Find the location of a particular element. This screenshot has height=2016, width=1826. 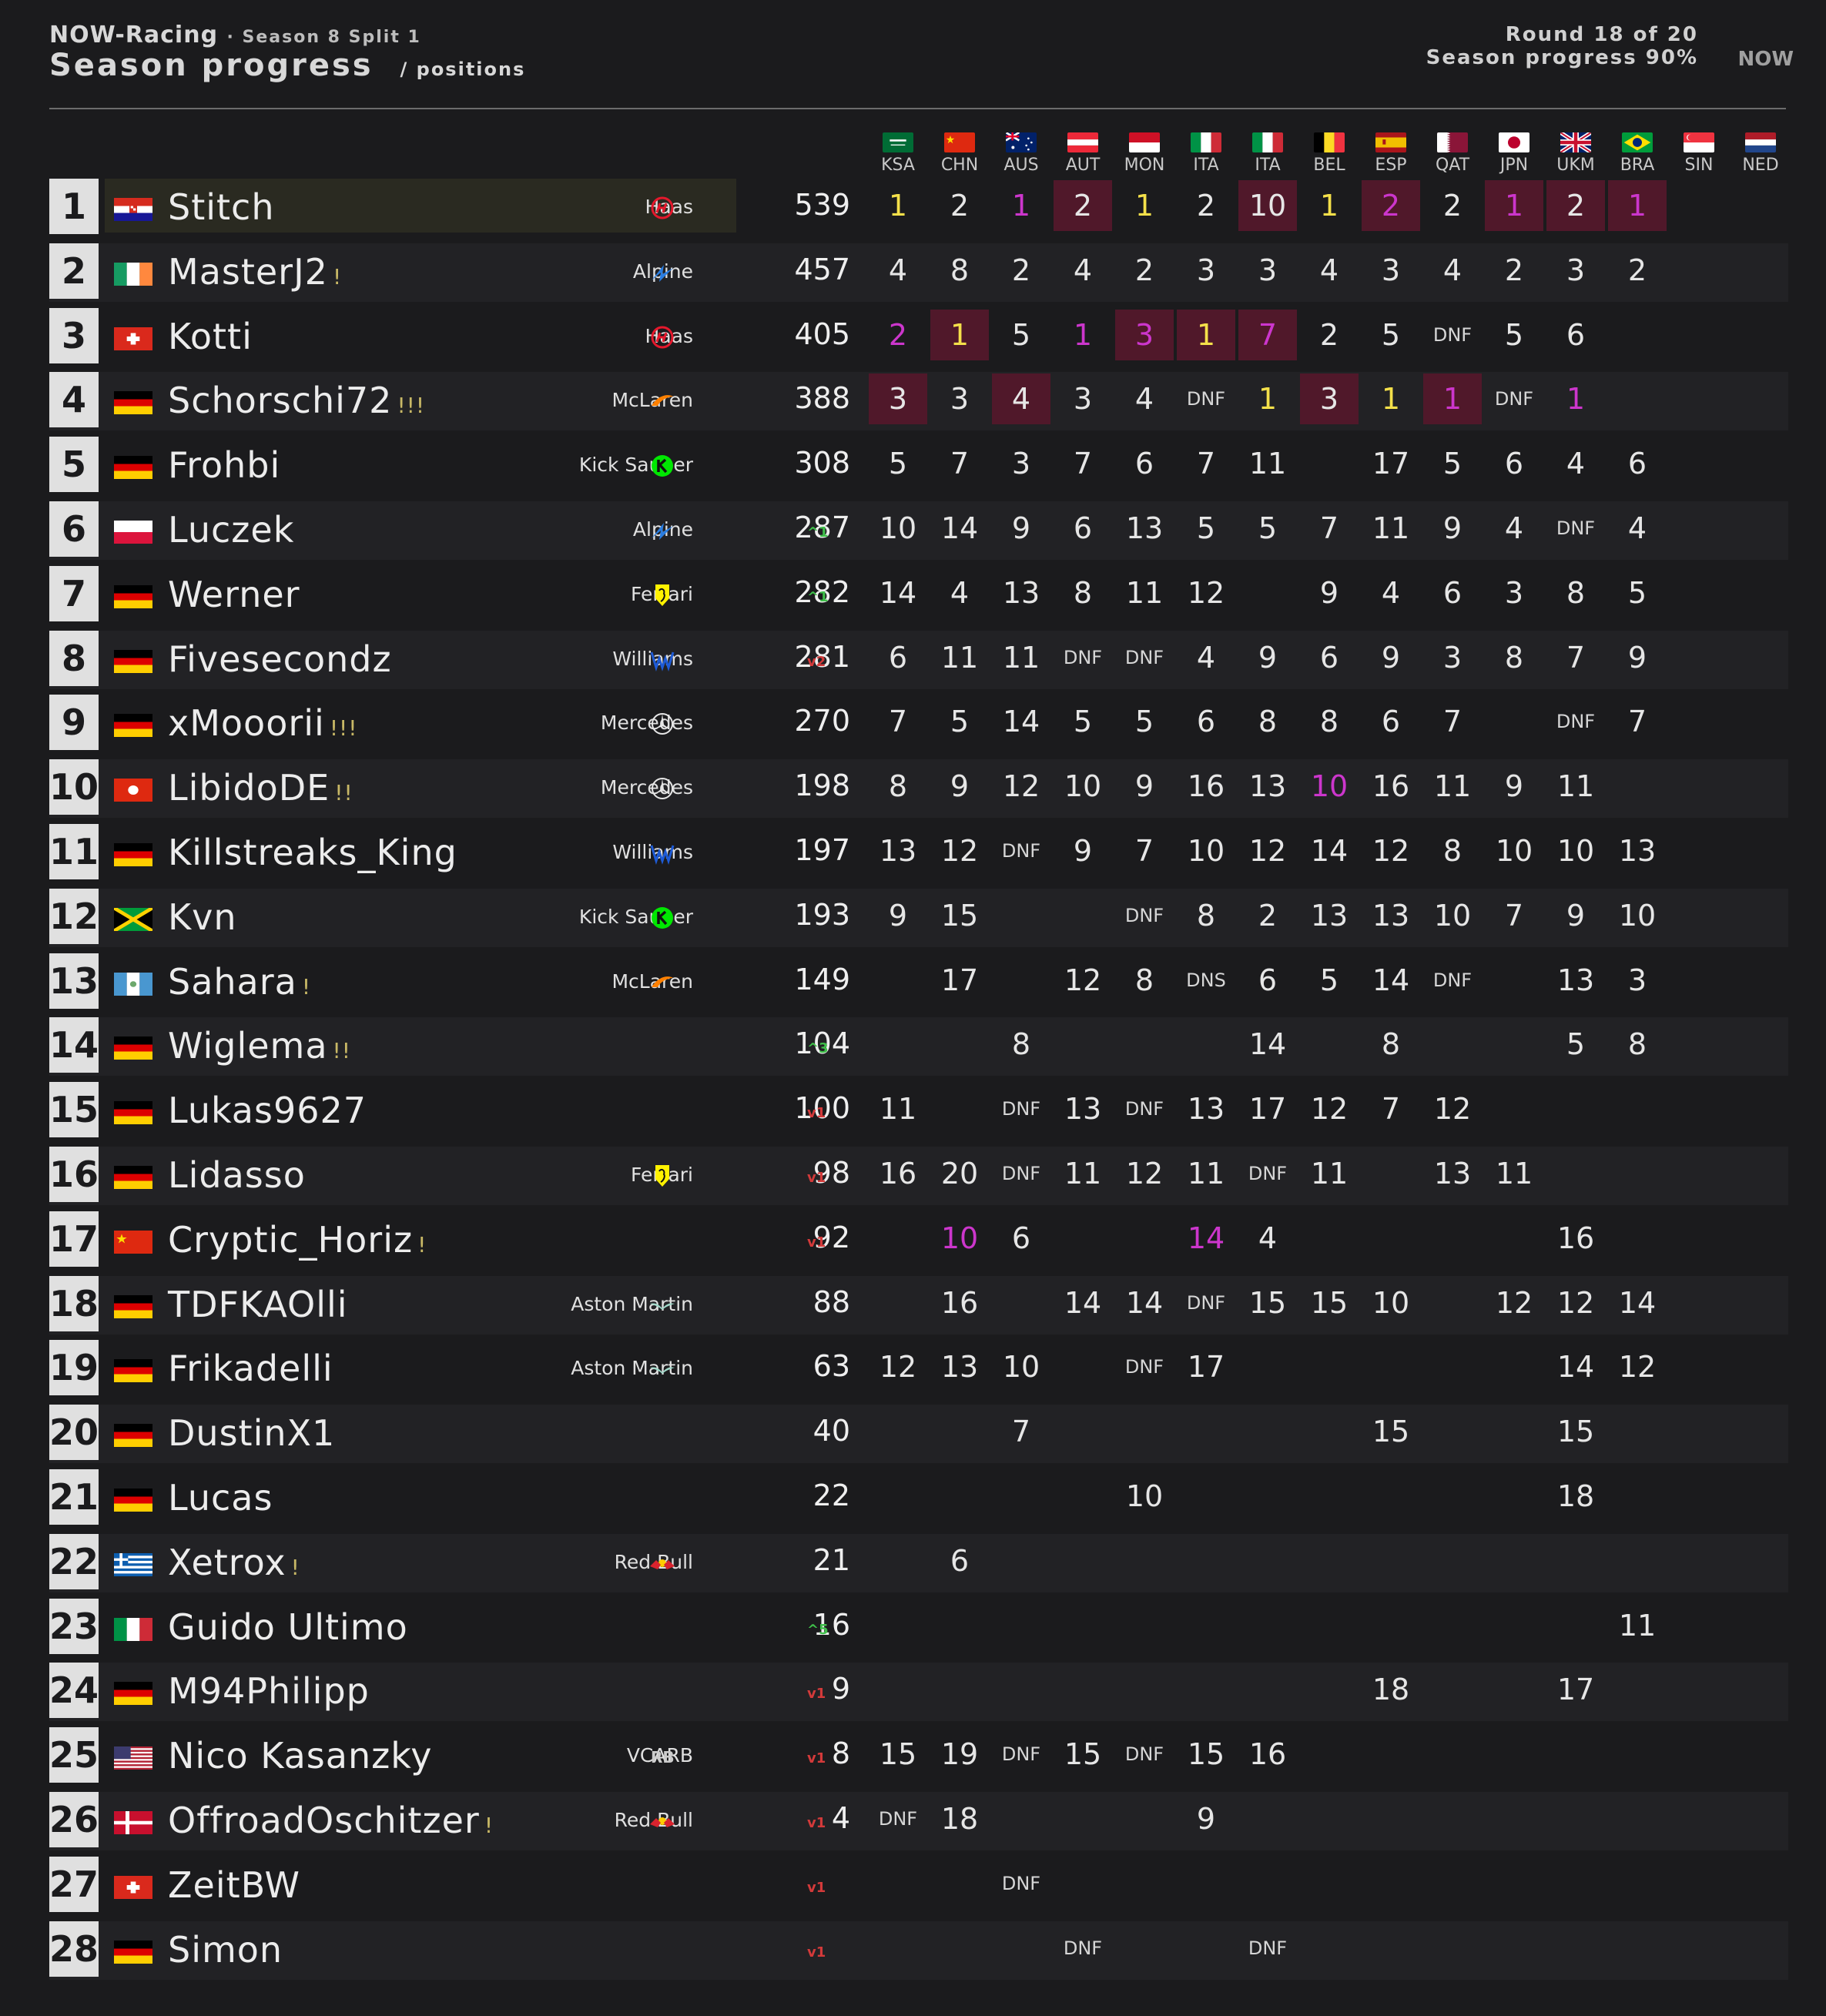

race-result-aut: 2 is located at coordinates (1083, 206).